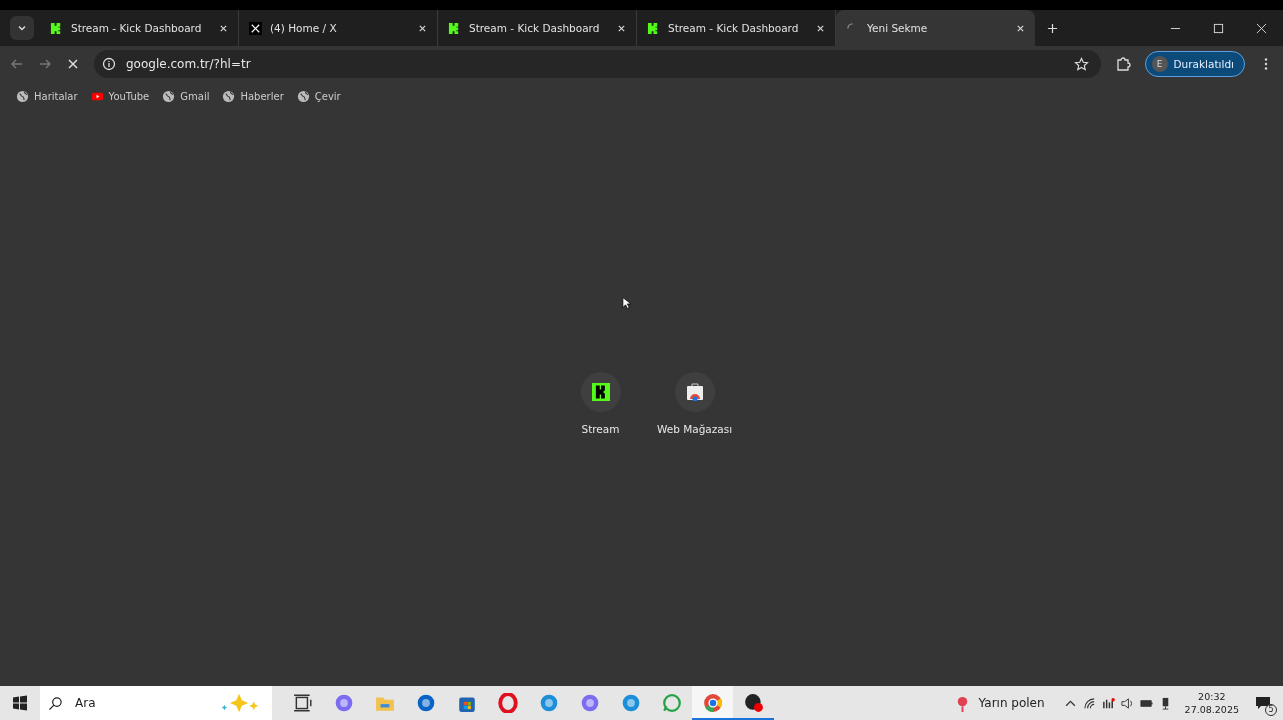 This screenshot has height=720, width=1283. I want to click on bookmark-item: Çevir, so click(318, 96).